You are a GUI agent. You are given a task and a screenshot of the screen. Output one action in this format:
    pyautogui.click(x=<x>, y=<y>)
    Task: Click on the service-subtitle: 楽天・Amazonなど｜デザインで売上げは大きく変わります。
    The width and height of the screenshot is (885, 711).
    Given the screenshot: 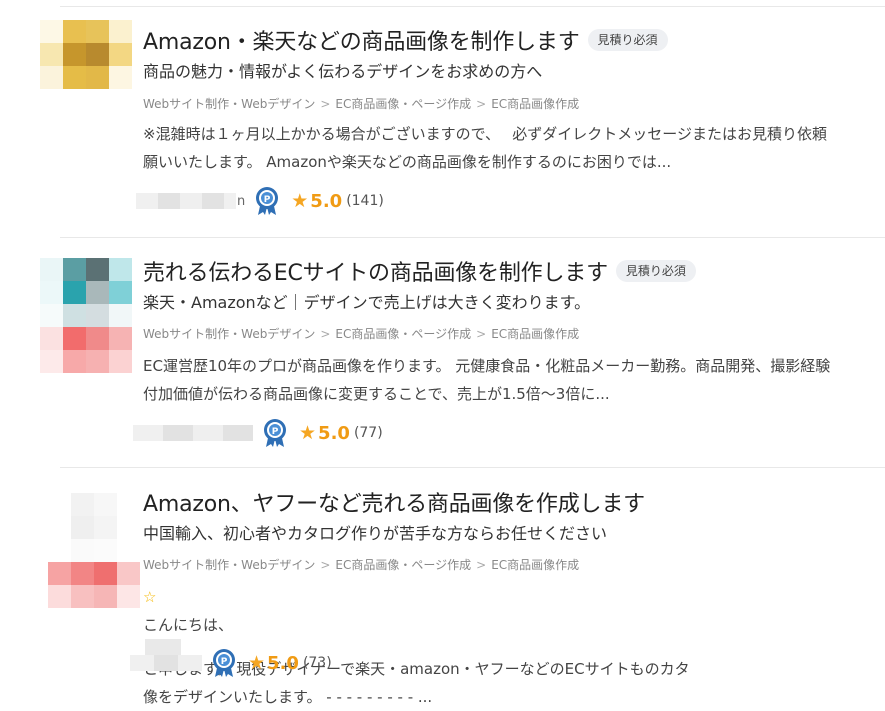 What is the action you would take?
    pyautogui.click(x=367, y=302)
    